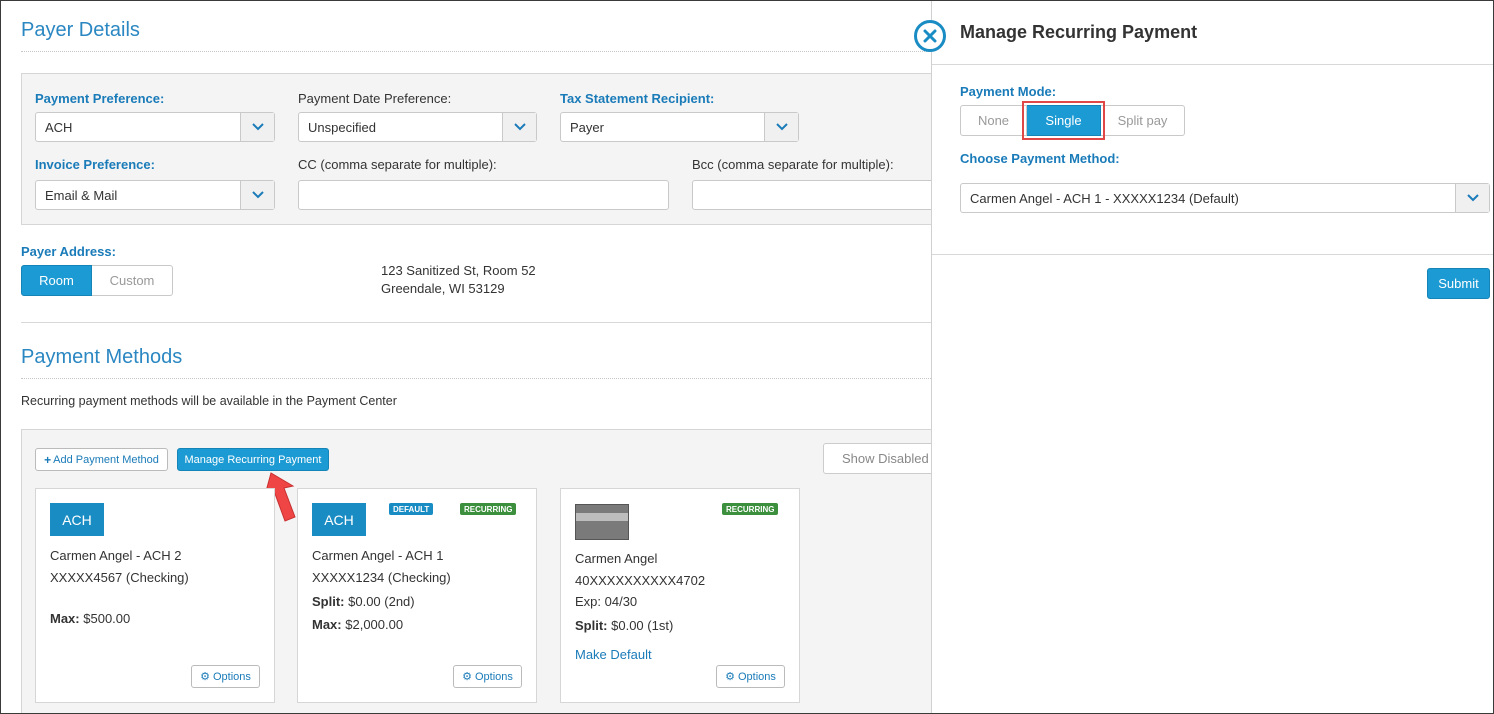  Describe the element at coordinates (253, 459) in the screenshot. I see `manage-recurring-payment-button: Manage Recurring Payment` at that location.